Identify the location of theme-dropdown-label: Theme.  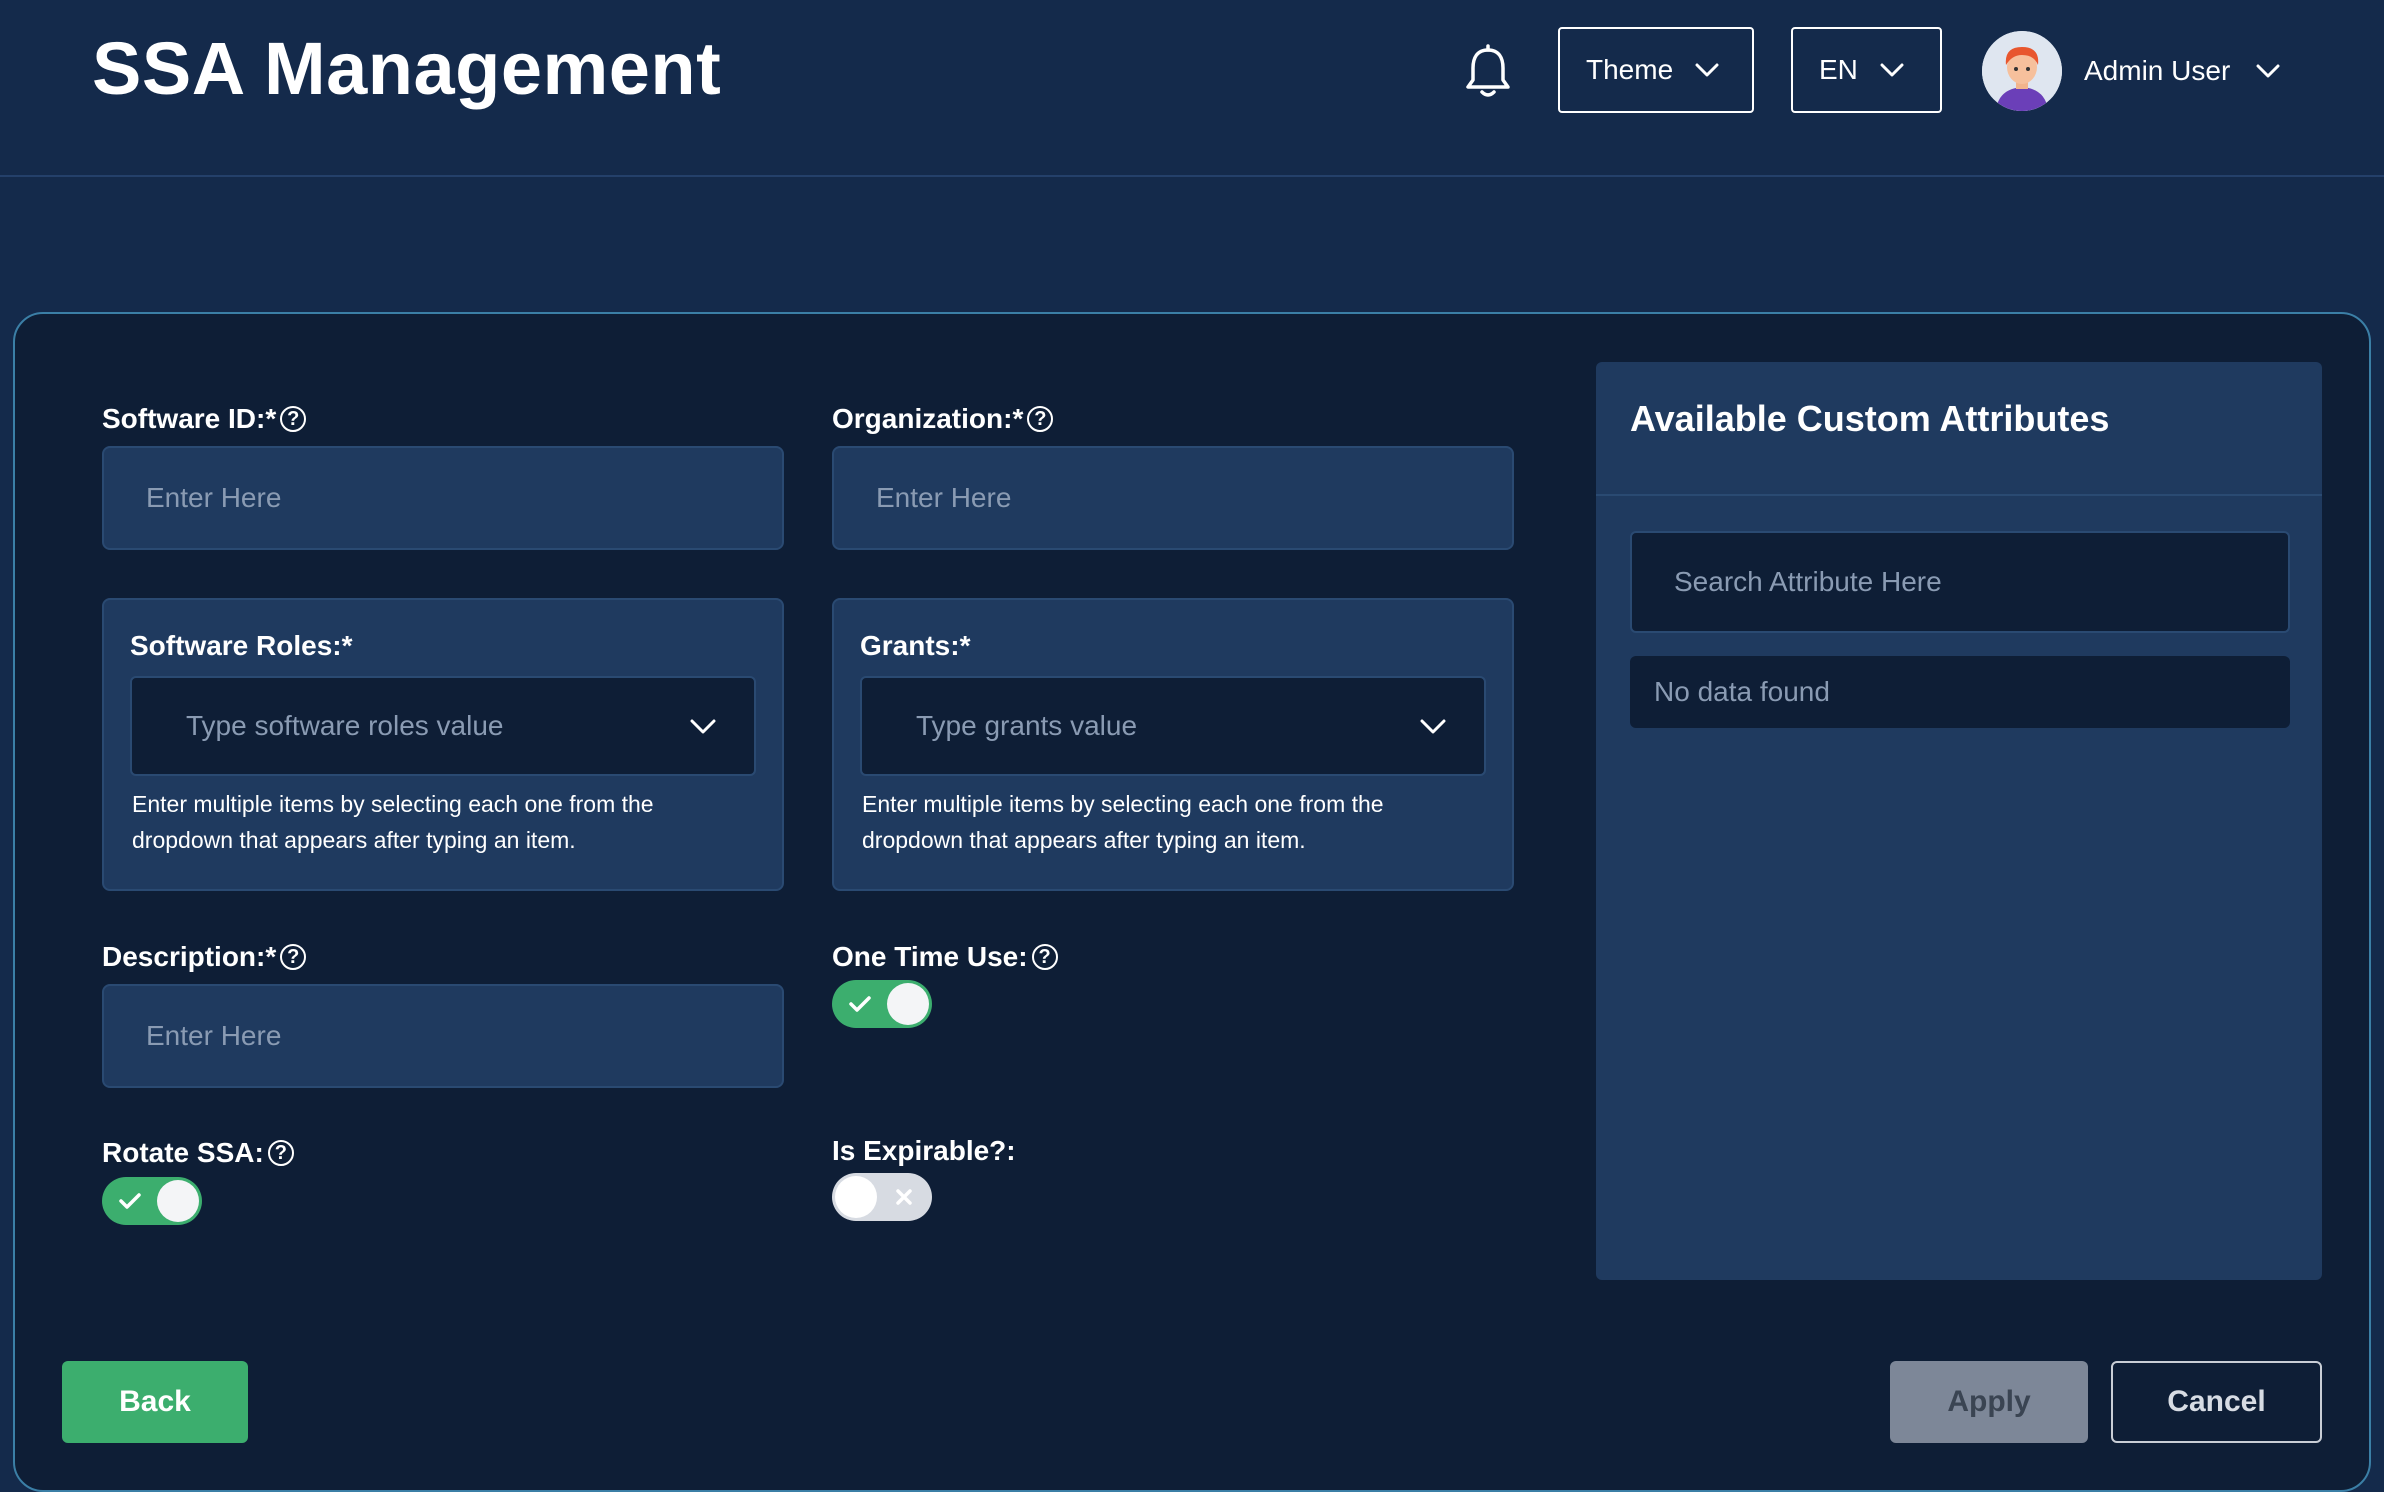
(1630, 69).